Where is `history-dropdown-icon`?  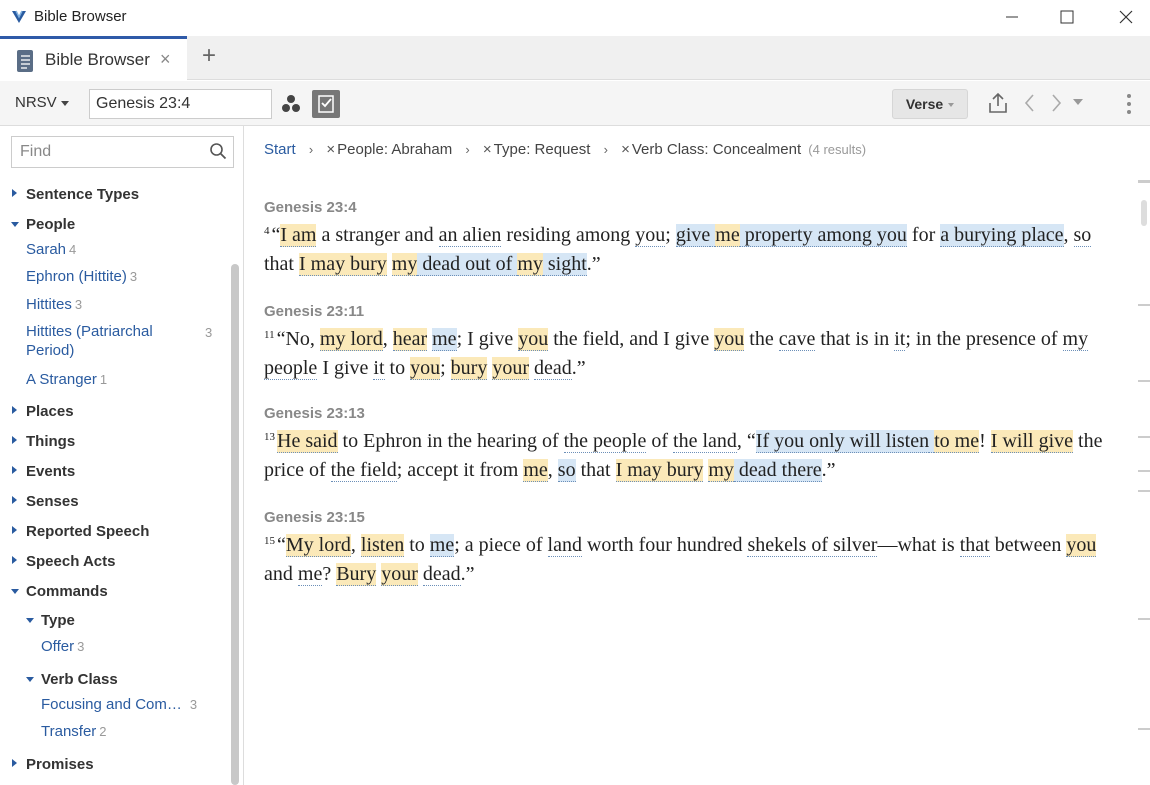 history-dropdown-icon is located at coordinates (1078, 102).